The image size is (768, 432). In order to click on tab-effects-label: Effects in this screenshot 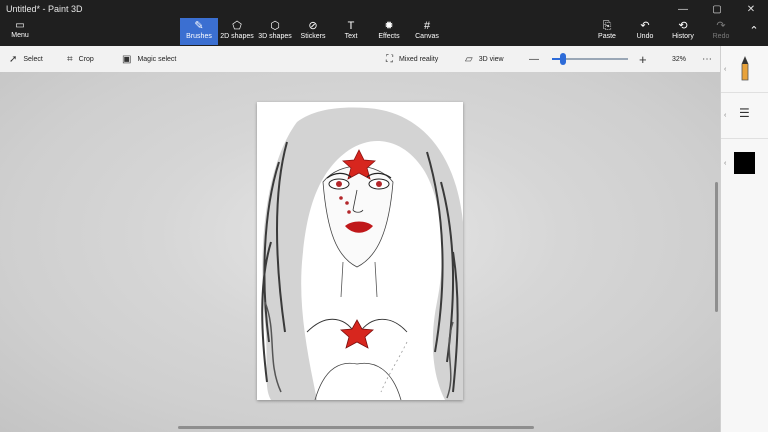, I will do `click(389, 36)`.